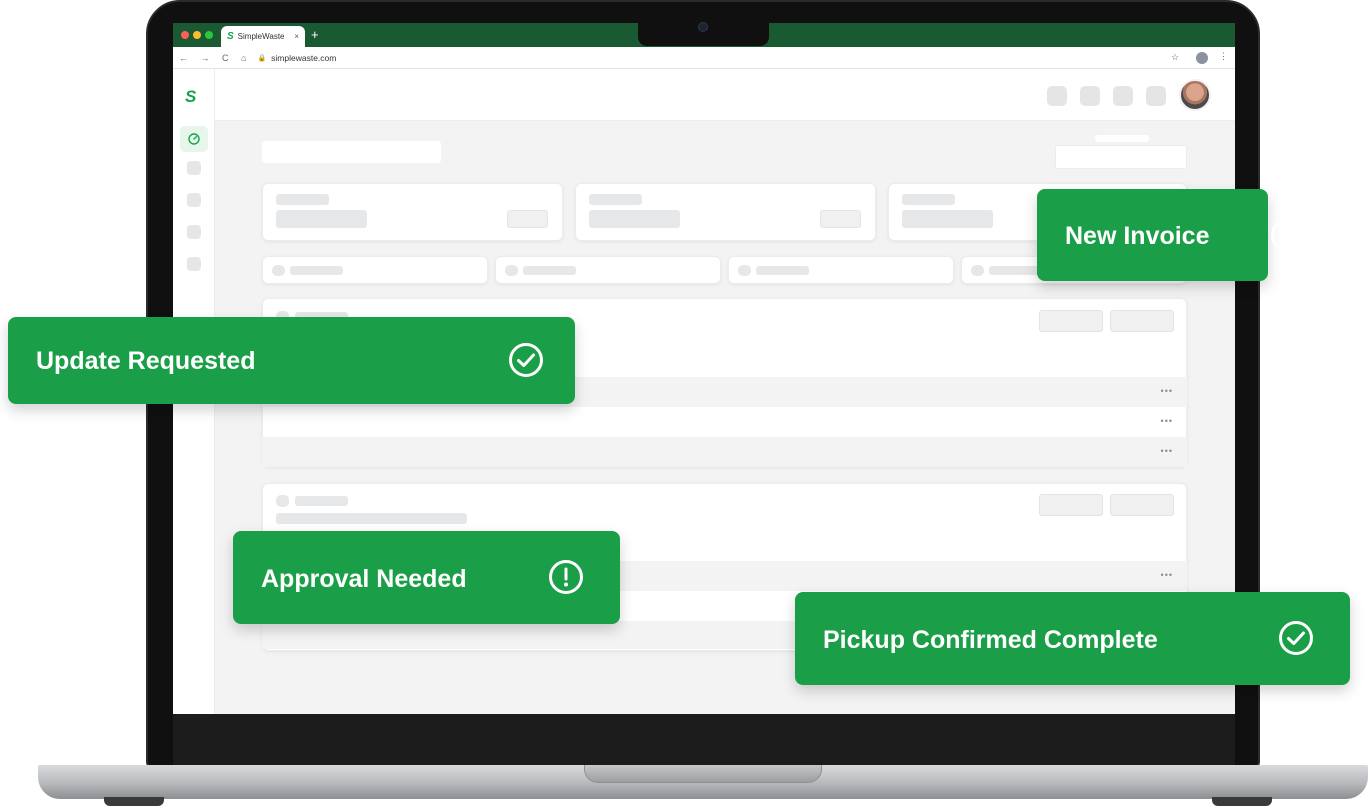  I want to click on page-title-placeholder, so click(351, 152).